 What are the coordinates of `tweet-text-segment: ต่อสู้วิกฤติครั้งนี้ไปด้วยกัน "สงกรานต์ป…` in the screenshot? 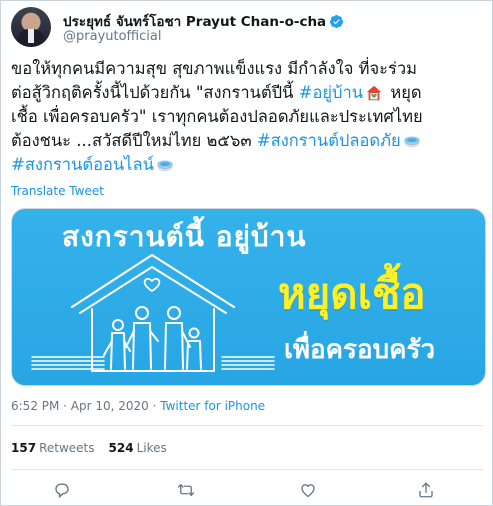 It's located at (155, 92).